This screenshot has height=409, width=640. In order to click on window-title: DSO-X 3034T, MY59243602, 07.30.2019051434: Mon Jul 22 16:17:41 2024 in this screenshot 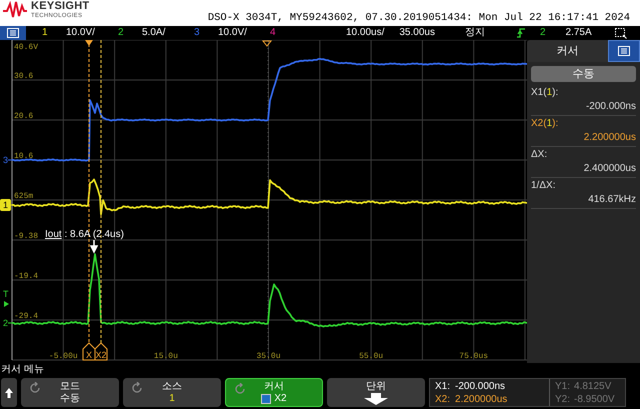, I will do `click(419, 19)`.